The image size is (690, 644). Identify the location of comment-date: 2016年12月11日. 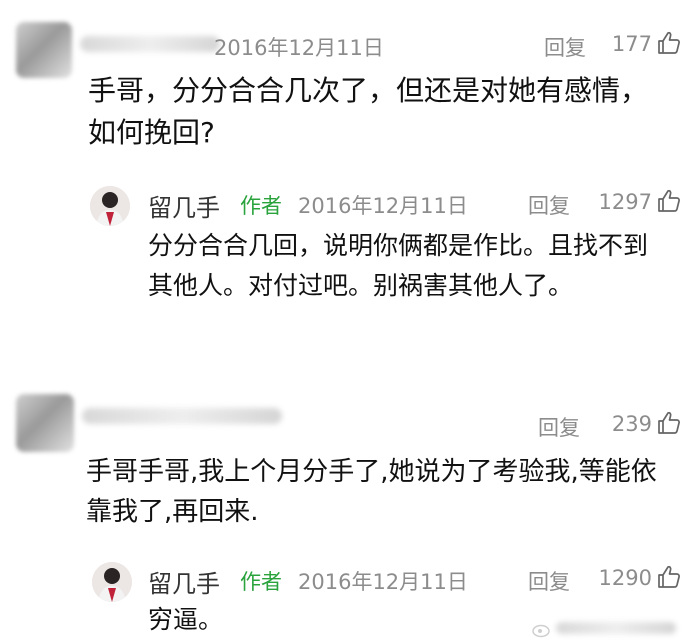
(299, 48).